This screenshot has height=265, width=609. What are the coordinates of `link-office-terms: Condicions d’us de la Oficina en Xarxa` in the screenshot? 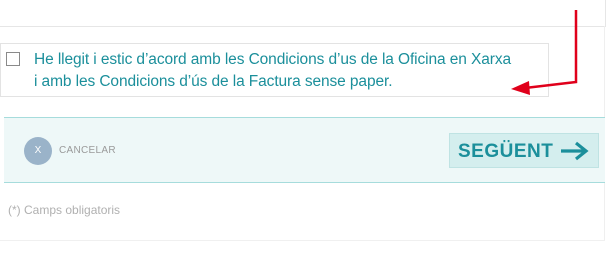 It's located at (380, 59).